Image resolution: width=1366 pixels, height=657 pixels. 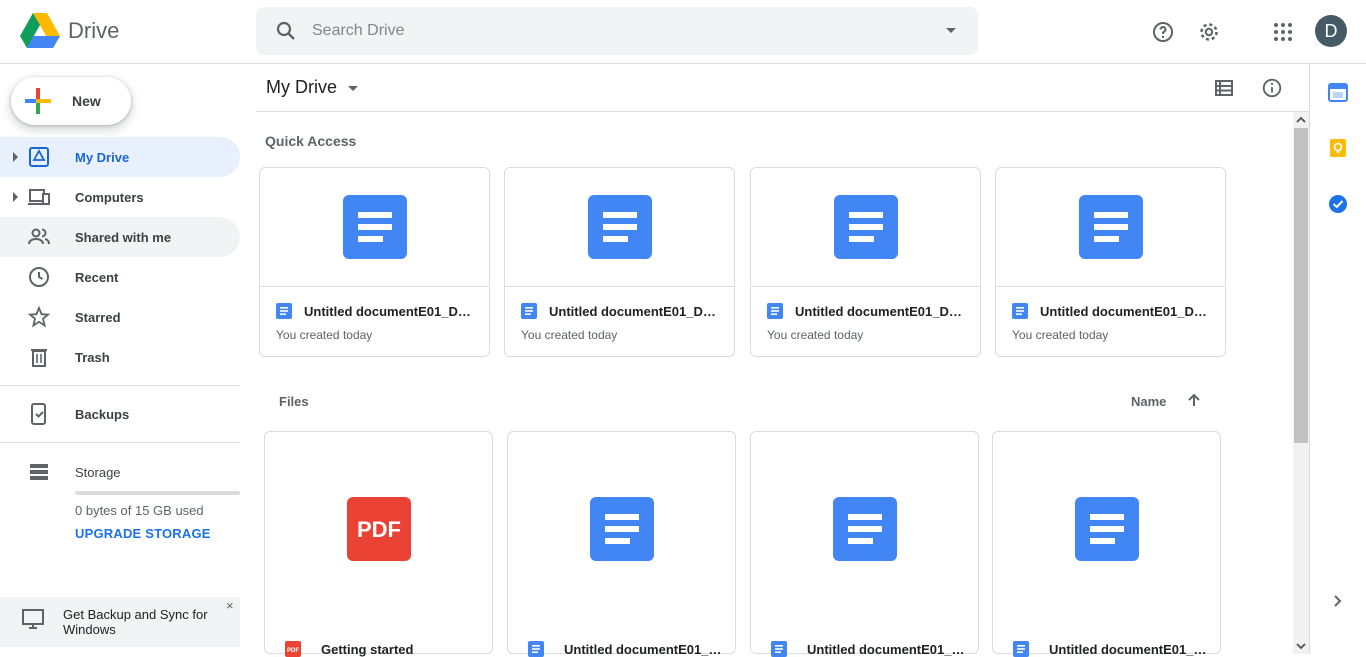 What do you see at coordinates (311, 141) in the screenshot?
I see `quick-access-title: Quick Access` at bounding box center [311, 141].